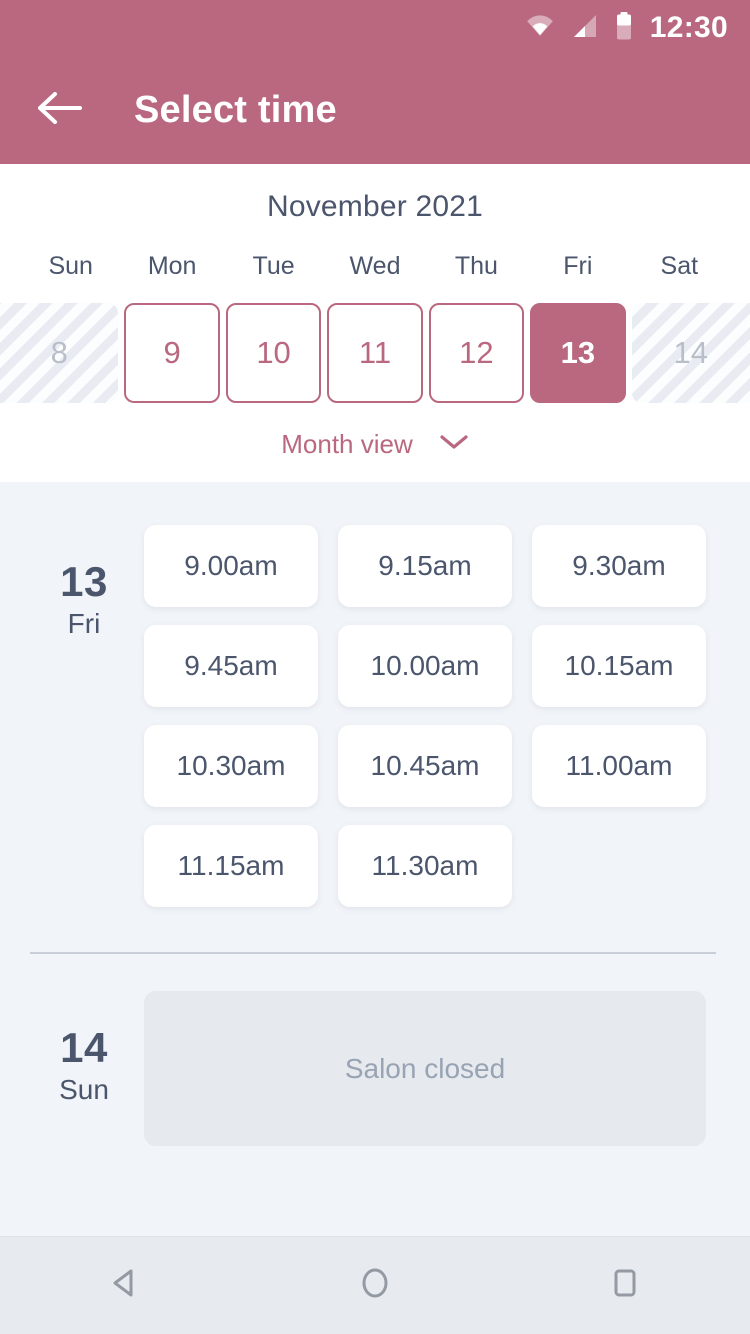 The image size is (750, 1334). I want to click on status-bar-icons, so click(579, 28).